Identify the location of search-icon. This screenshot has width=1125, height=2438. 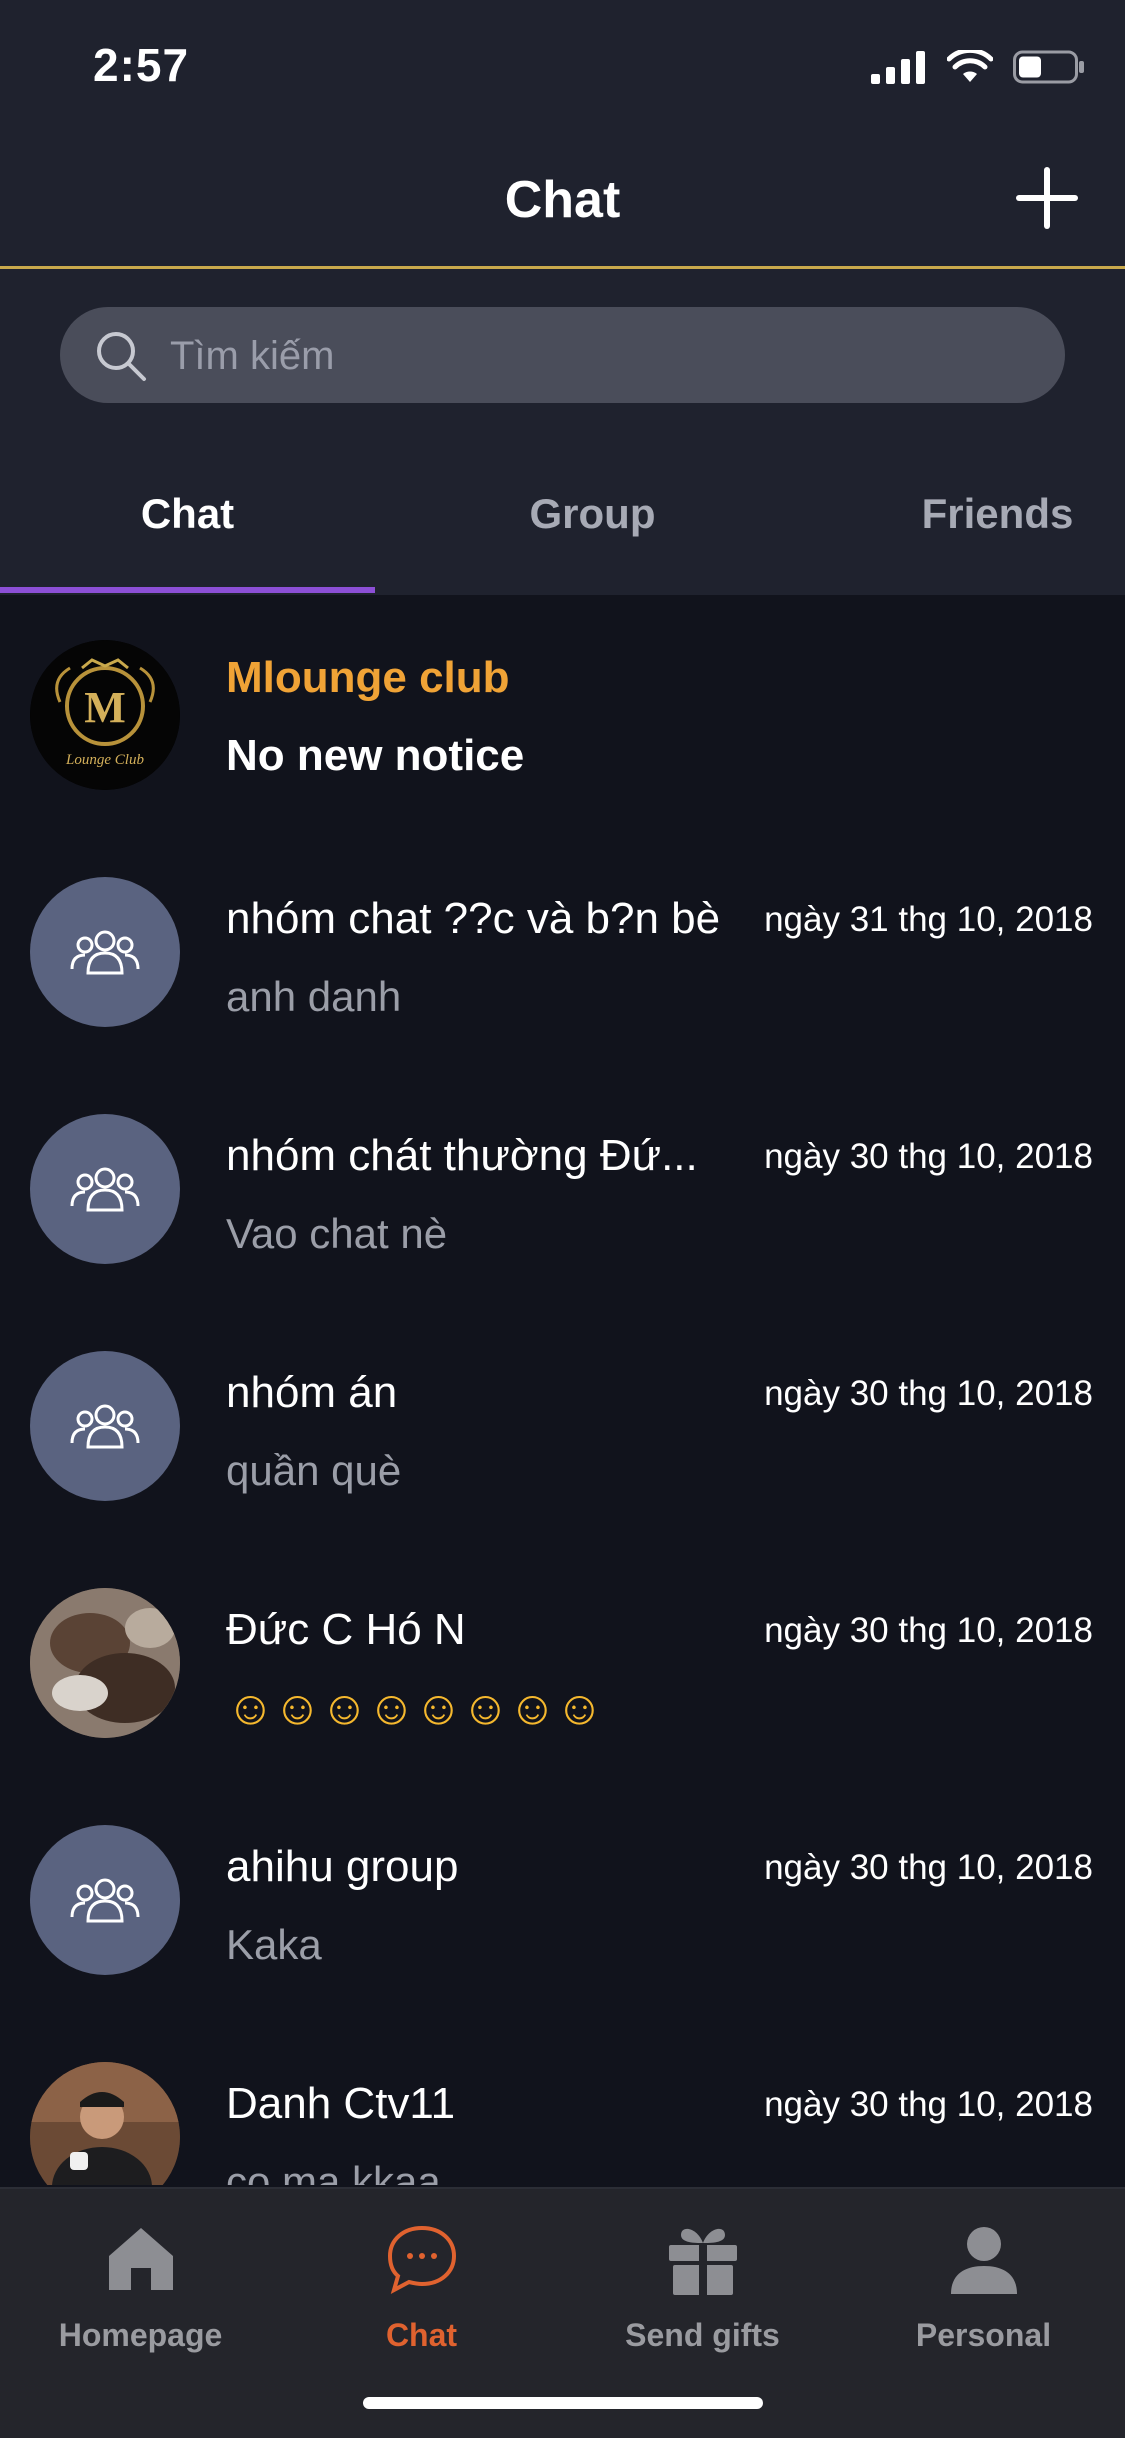
(121, 356).